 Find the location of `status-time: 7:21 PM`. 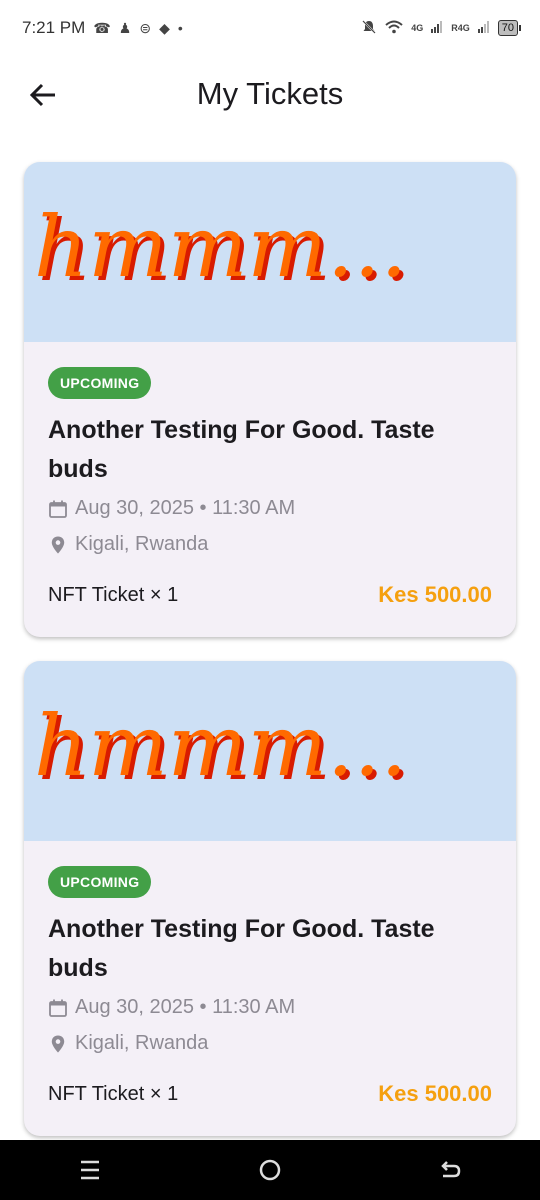

status-time: 7:21 PM is located at coordinates (54, 27).